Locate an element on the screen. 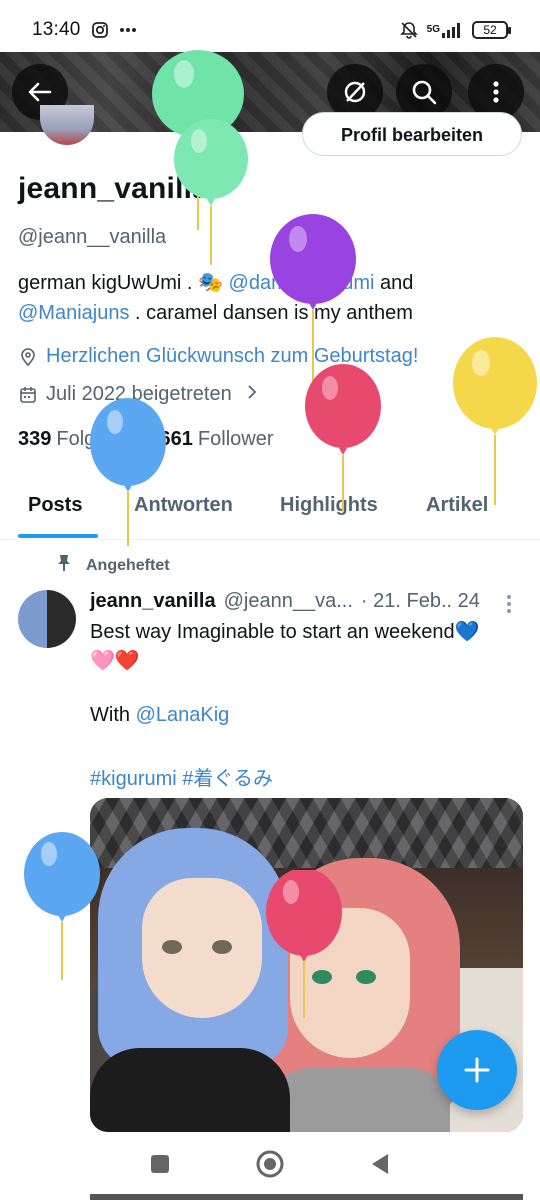 This screenshot has width=540, height=1200. tweet-date: · 21. Feb.. 24 is located at coordinates (420, 601).